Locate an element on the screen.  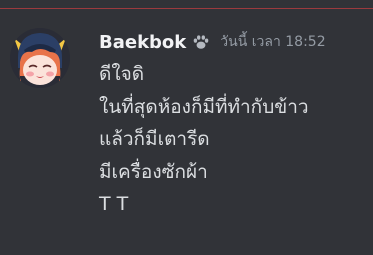
message-line: แล้วก็มีเตารีด is located at coordinates (204, 139).